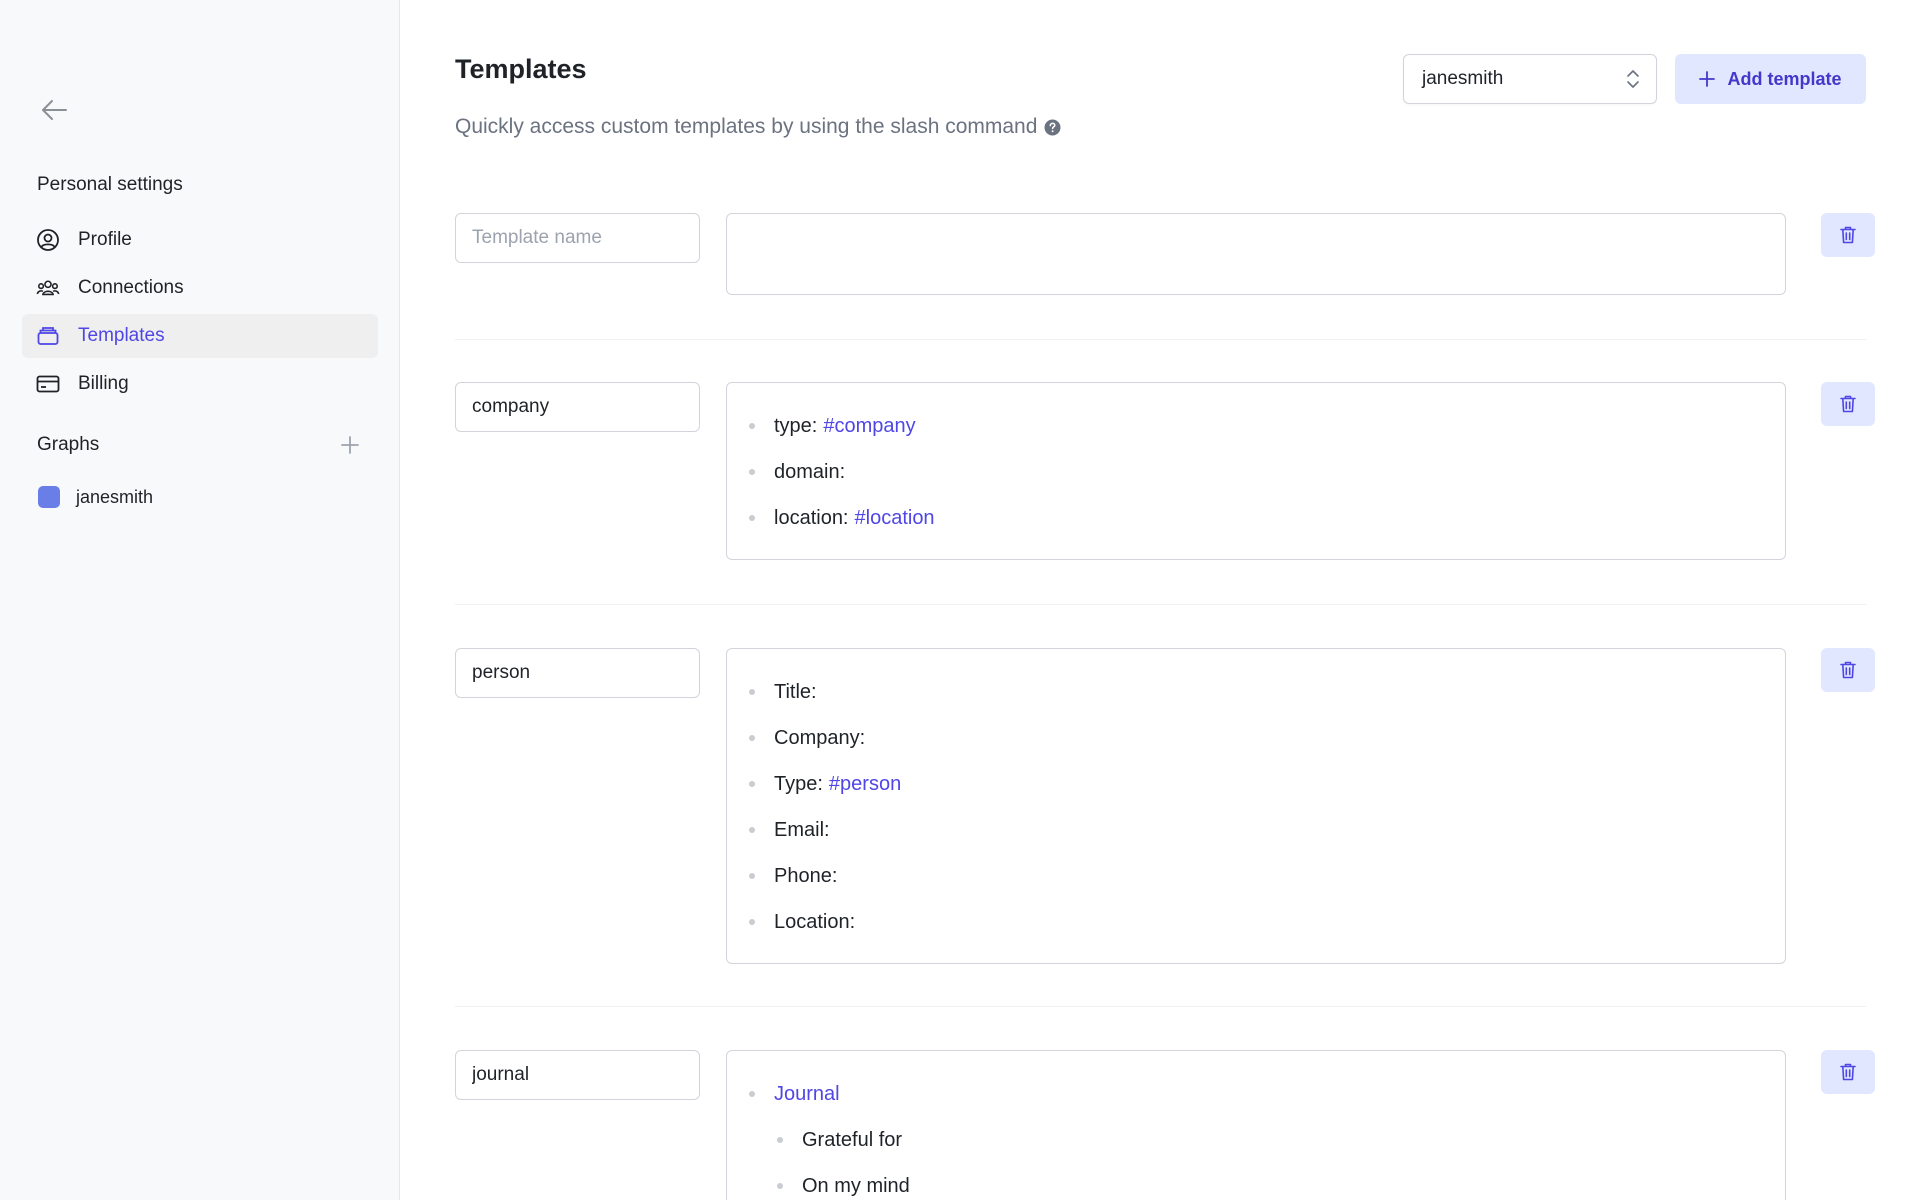  What do you see at coordinates (48, 288) in the screenshot?
I see `users-icon` at bounding box center [48, 288].